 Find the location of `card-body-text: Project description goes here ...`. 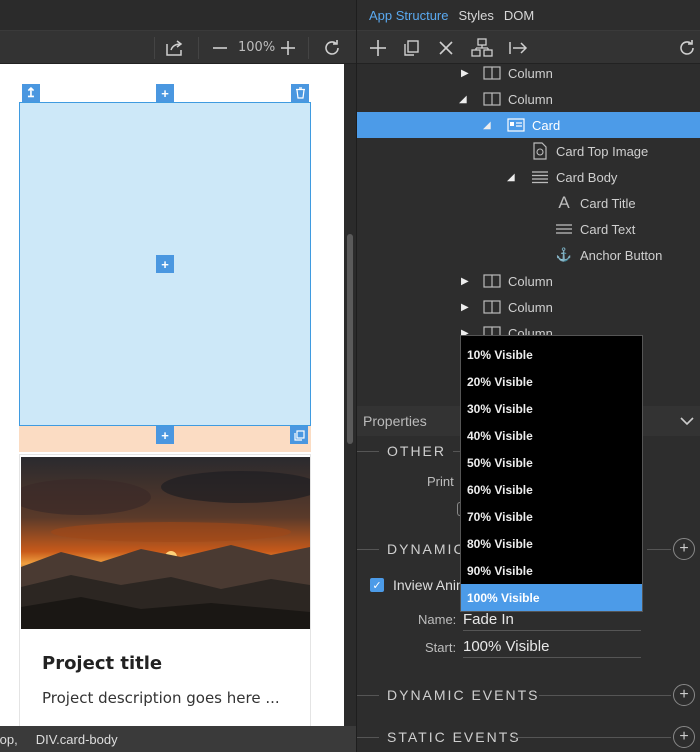

card-body-text: Project description goes here ... is located at coordinates (161, 698).